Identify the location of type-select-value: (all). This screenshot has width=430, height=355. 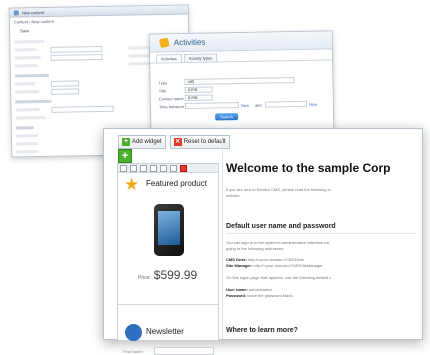
(191, 81).